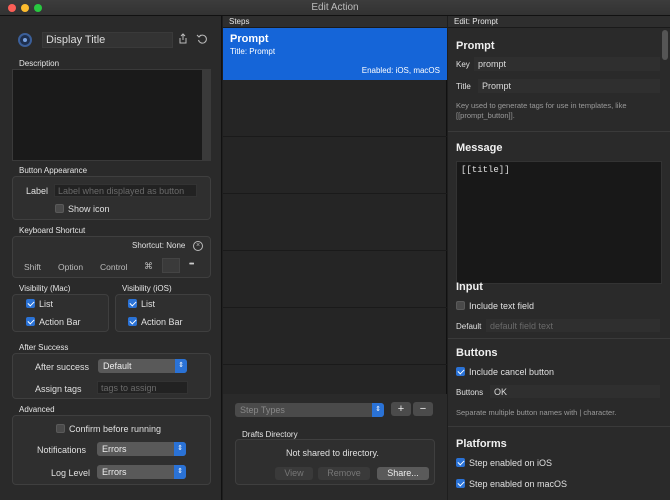 This screenshot has height=500, width=670. I want to click on log-level-value: Errors, so click(114, 472).